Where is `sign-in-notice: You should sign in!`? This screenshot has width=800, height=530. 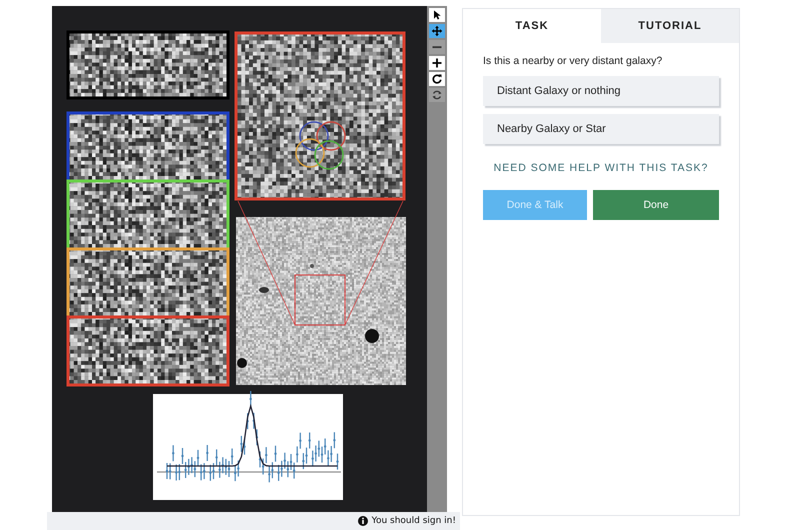
sign-in-notice: You should sign in! is located at coordinates (414, 521).